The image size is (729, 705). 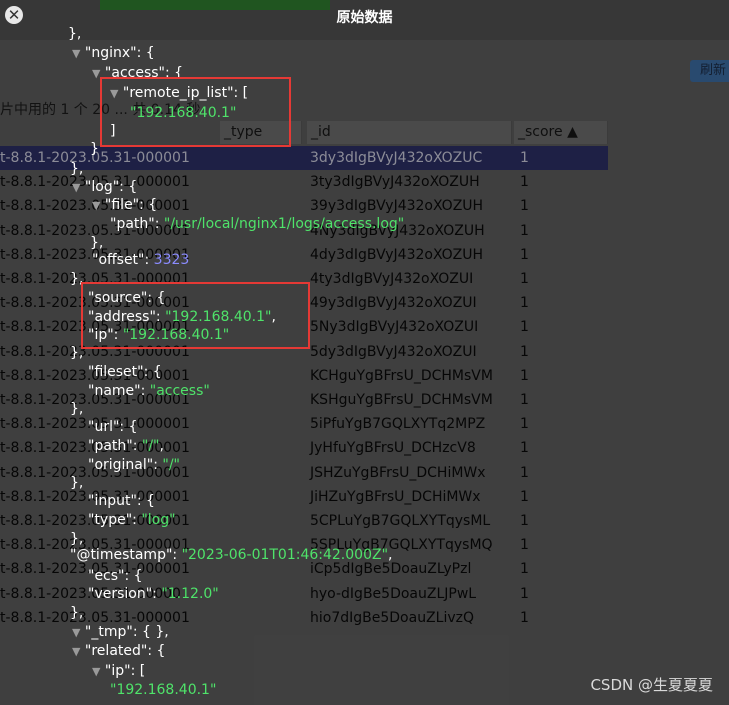 What do you see at coordinates (120, 594) in the screenshot?
I see `json-key: "version"` at bounding box center [120, 594].